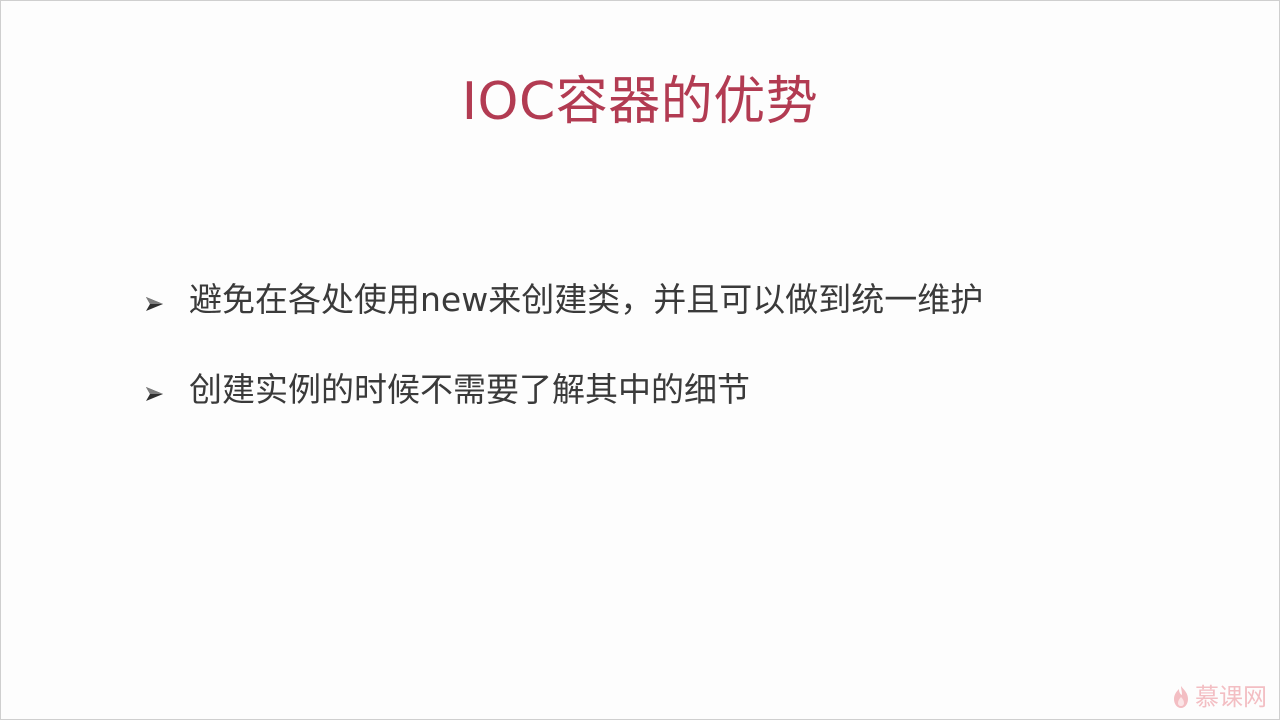  I want to click on watermark-text: 慕课网, so click(1231, 697).